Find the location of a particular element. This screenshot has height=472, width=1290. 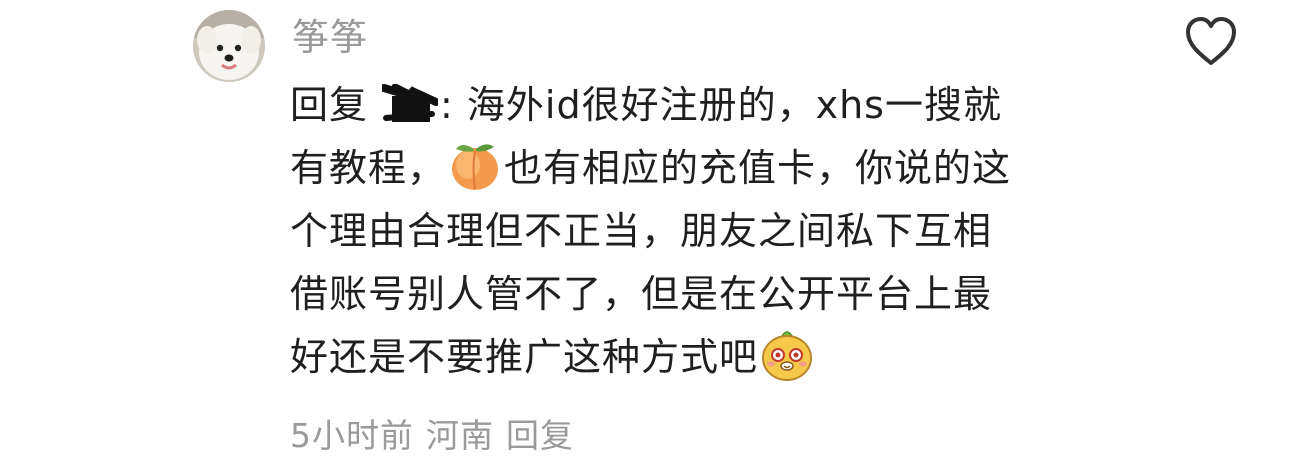

comment-line-1: 回复 : 海外id很好注册的，xhs一搜就 is located at coordinates (705, 105).